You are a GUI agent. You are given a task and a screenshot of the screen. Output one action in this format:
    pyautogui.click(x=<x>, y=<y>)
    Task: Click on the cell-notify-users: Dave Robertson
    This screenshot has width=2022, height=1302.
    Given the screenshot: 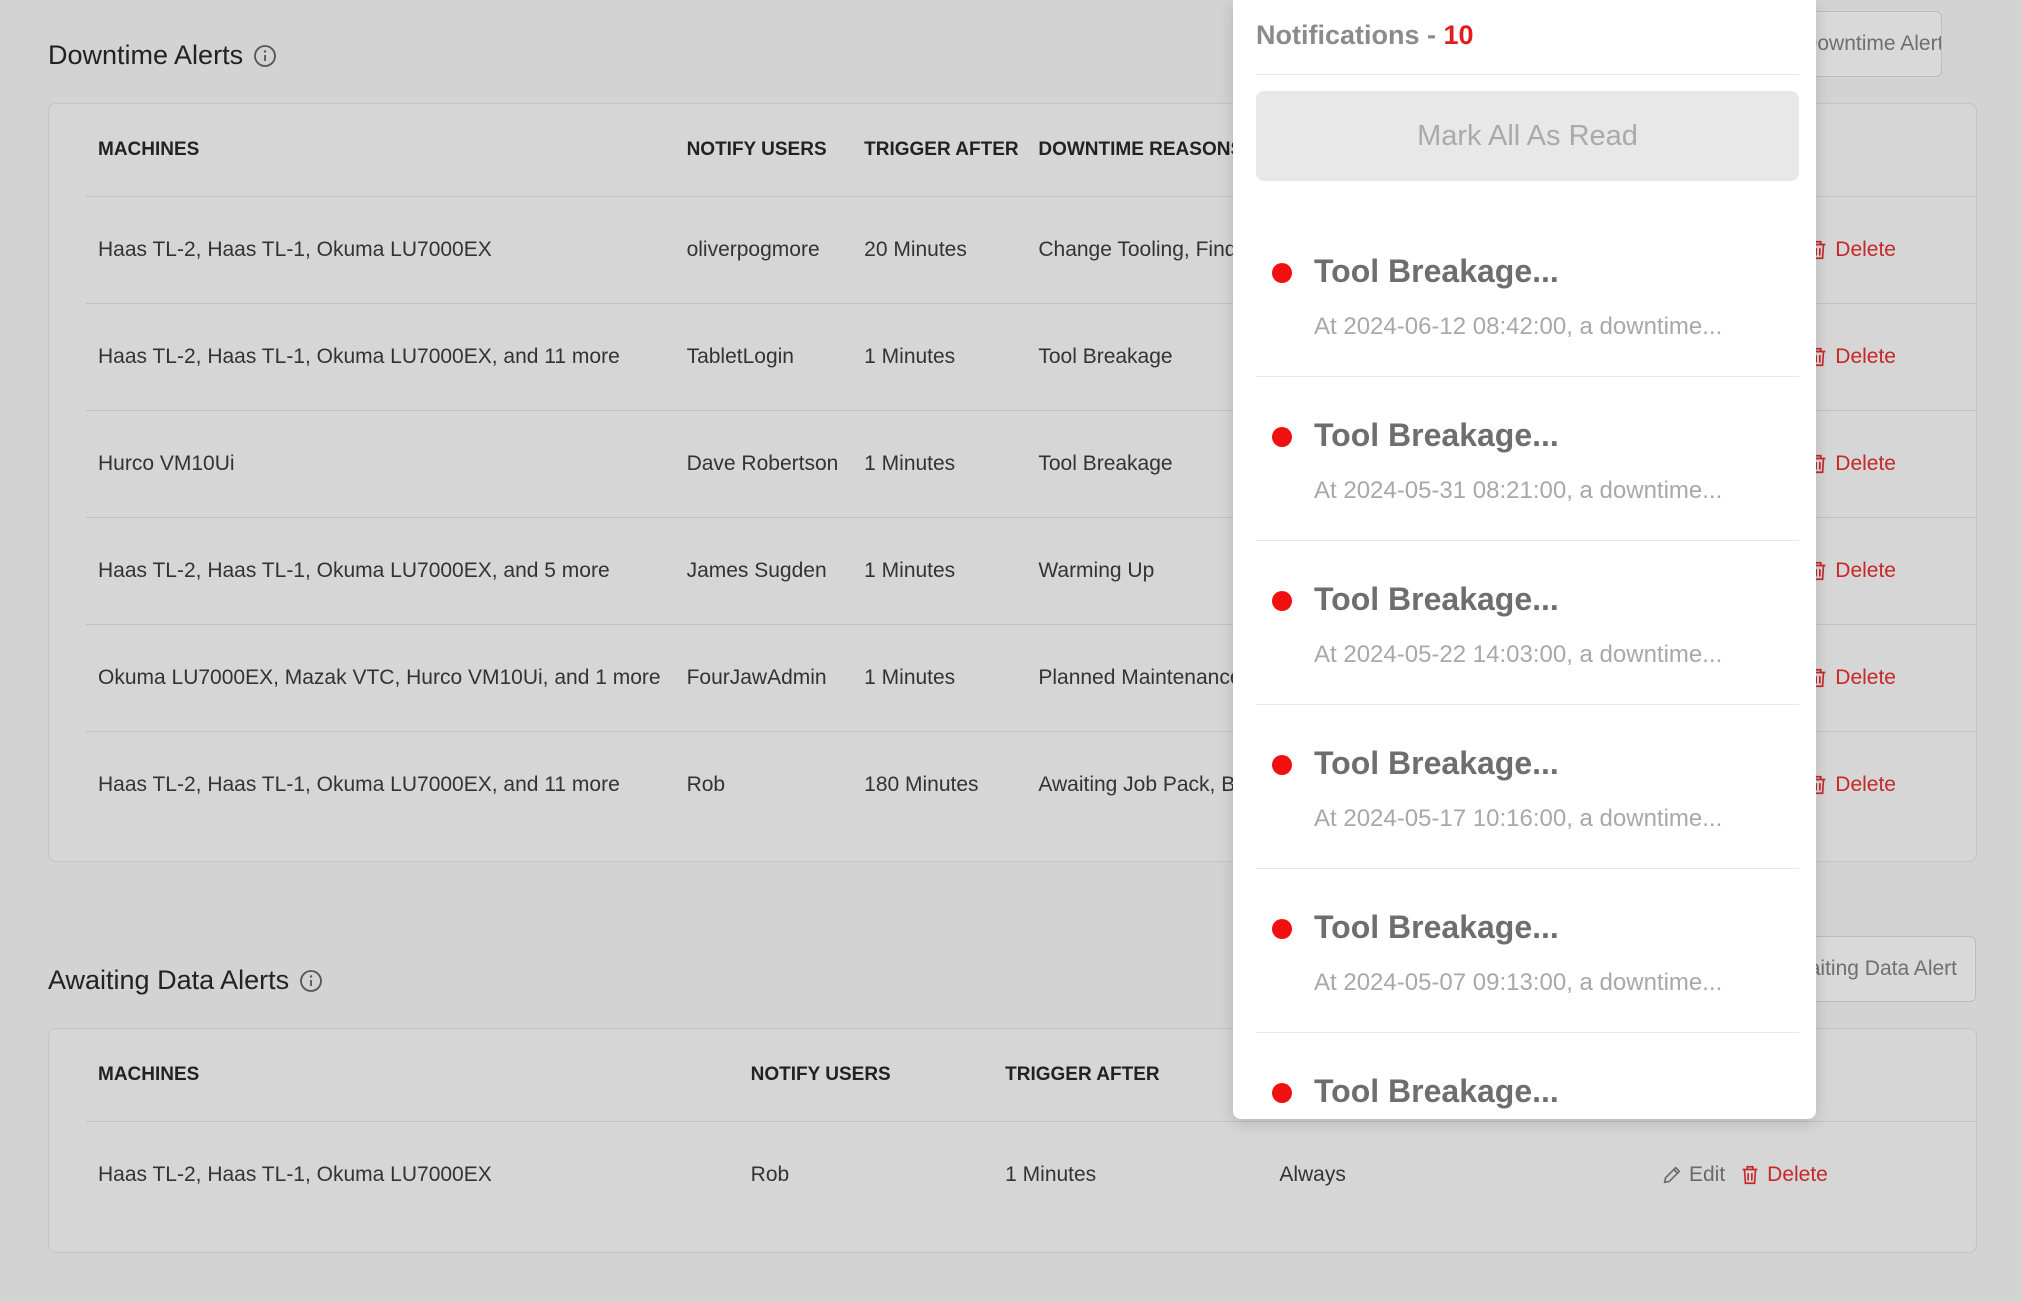 What is the action you would take?
    pyautogui.click(x=763, y=464)
    